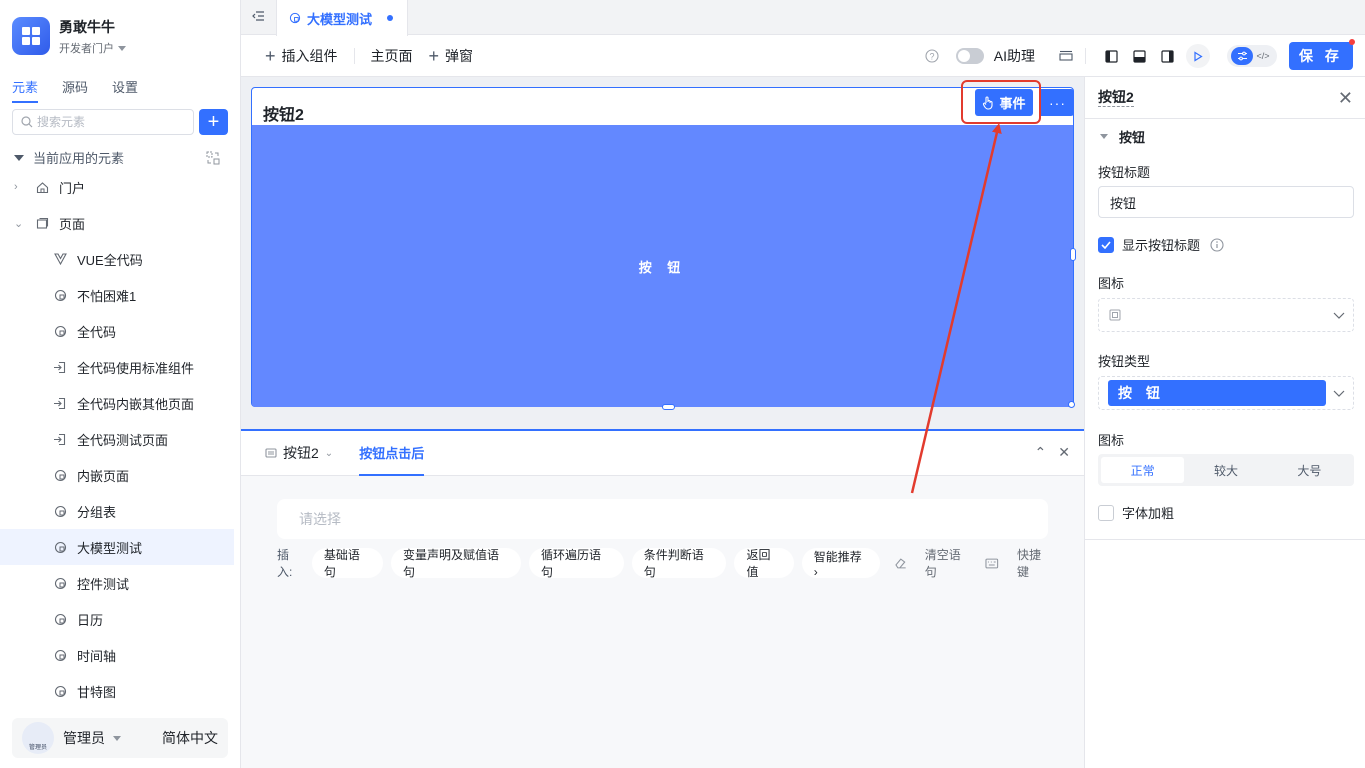 The image size is (1365, 768). I want to click on component-selector: 按钮2 ⌄, so click(299, 453).